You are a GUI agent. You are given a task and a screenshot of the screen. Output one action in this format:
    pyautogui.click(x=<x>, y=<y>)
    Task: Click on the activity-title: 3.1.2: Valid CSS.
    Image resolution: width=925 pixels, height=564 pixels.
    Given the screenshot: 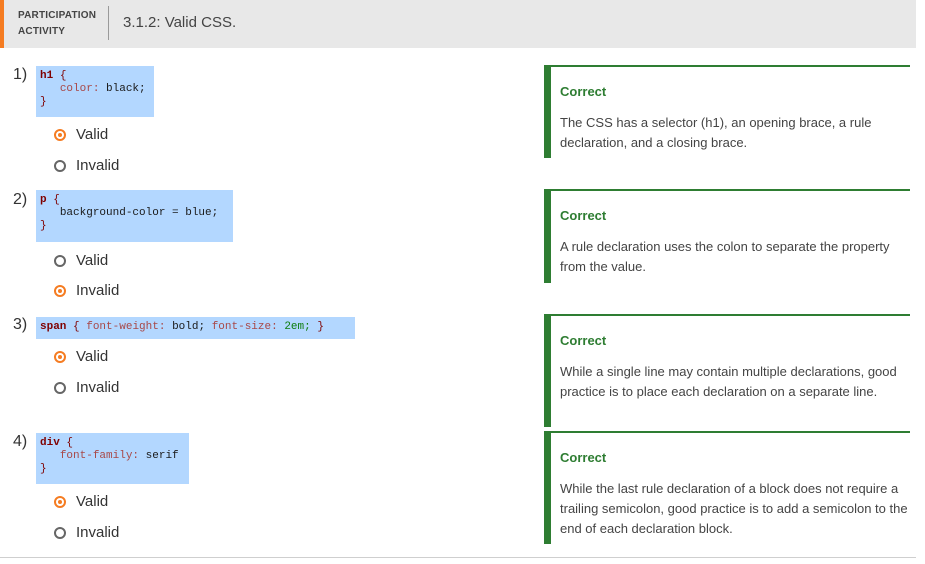 What is the action you would take?
    pyautogui.click(x=180, y=22)
    